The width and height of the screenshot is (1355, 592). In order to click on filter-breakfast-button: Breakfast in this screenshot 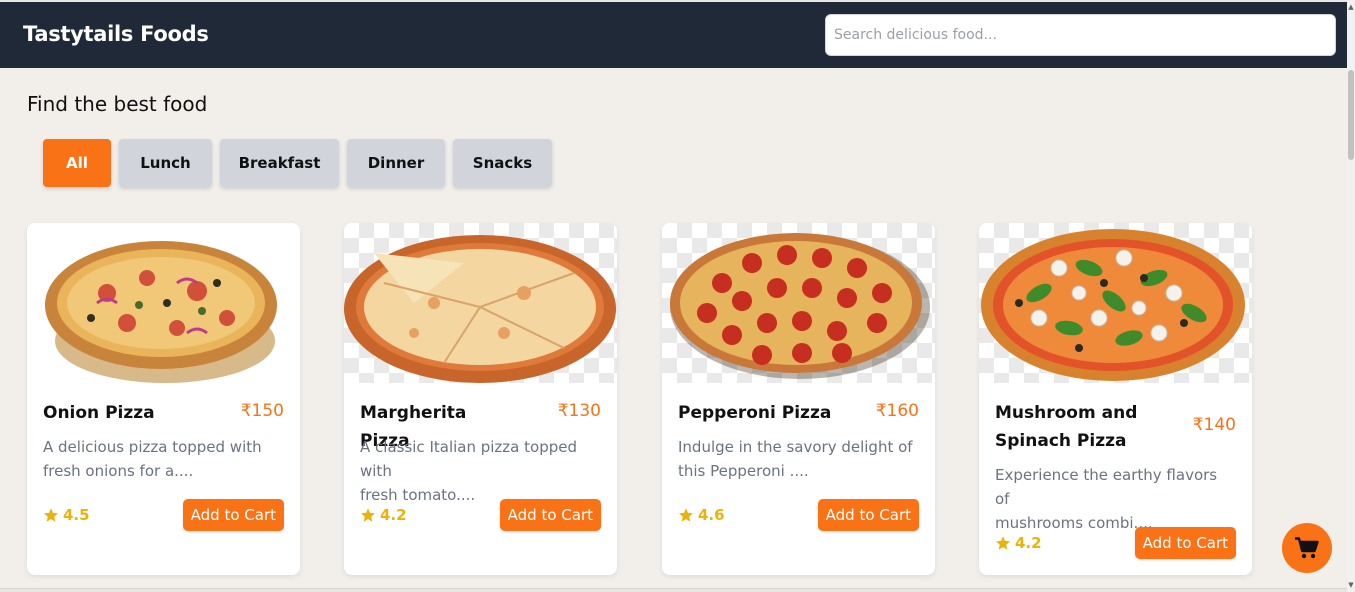, I will do `click(279, 163)`.